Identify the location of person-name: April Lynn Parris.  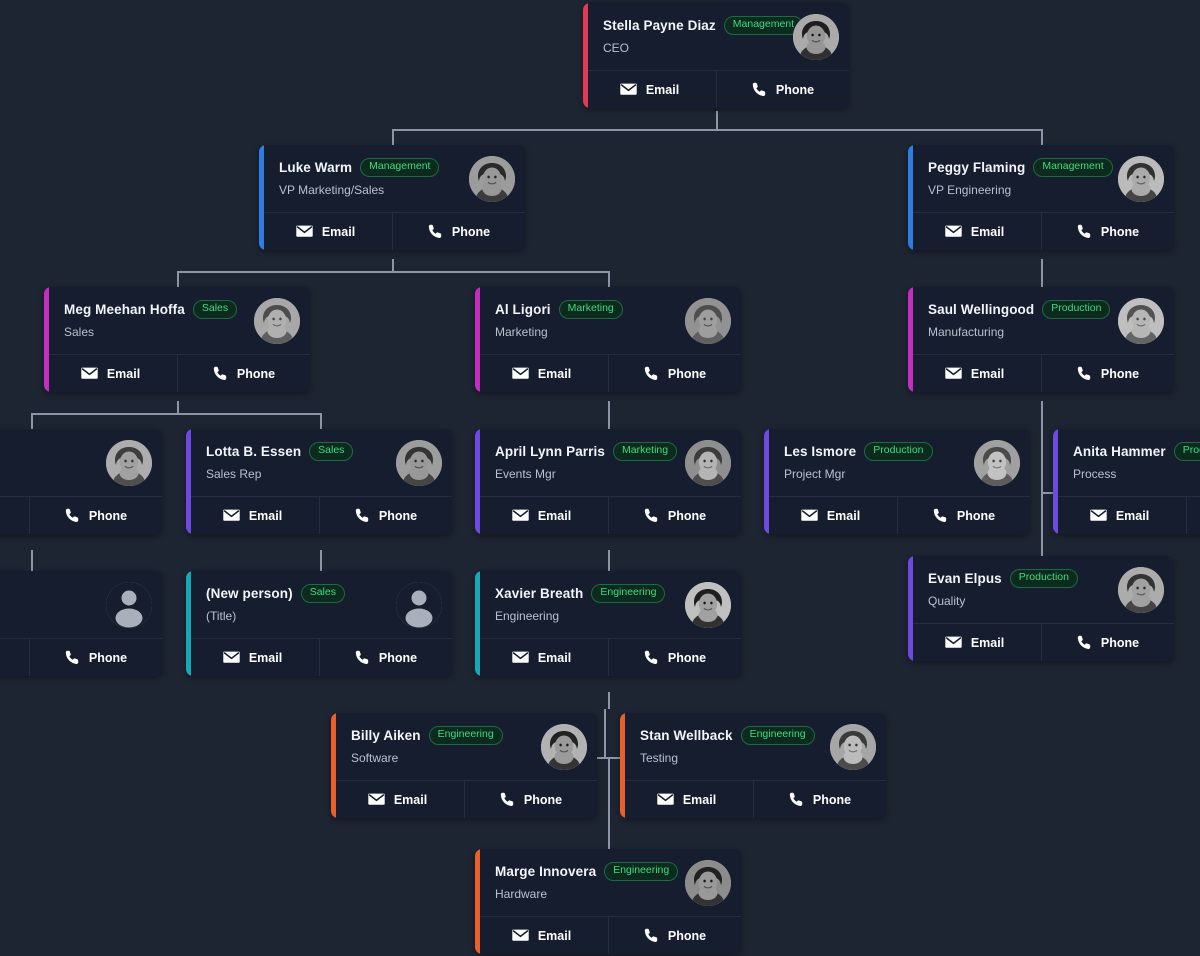
(550, 451).